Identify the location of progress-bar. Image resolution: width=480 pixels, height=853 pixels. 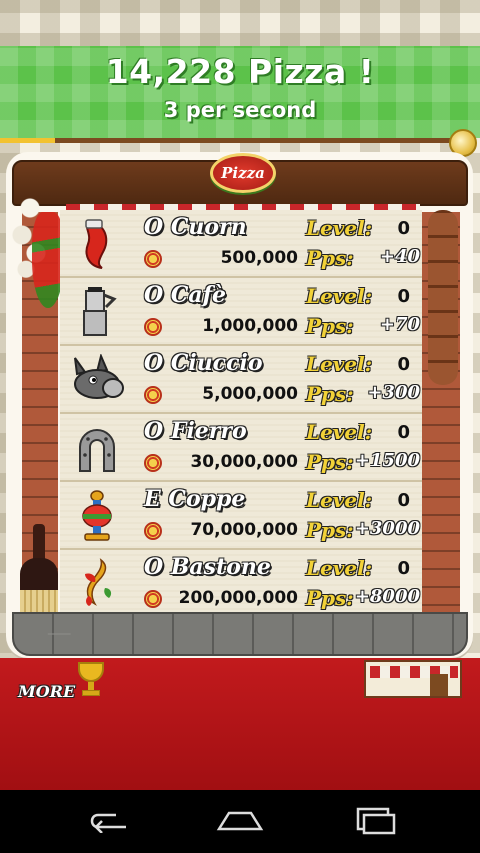
(227, 140).